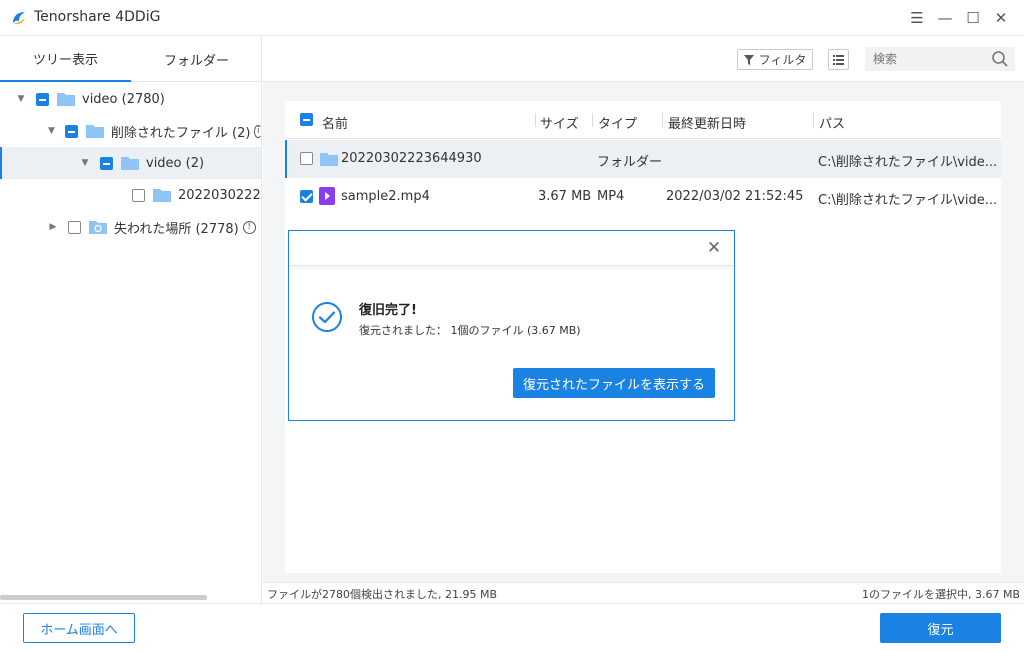 This screenshot has height=652, width=1024. What do you see at coordinates (565, 196) in the screenshot?
I see `file-size: 3.67 MB` at bounding box center [565, 196].